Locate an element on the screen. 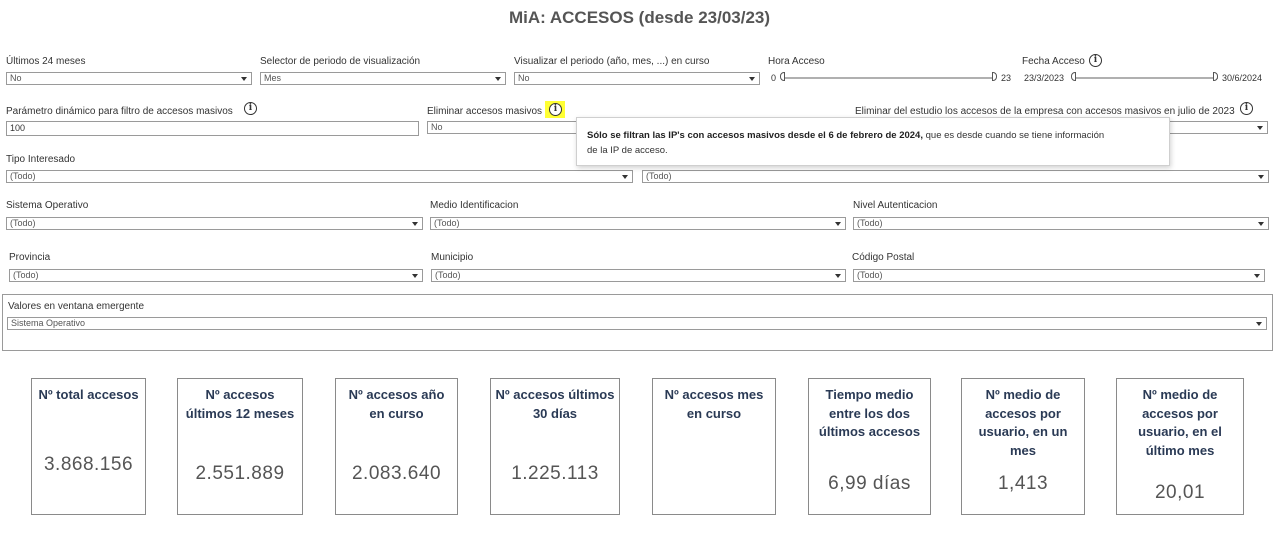 The image size is (1279, 543). kpi-value: 20,01 is located at coordinates (1180, 492).